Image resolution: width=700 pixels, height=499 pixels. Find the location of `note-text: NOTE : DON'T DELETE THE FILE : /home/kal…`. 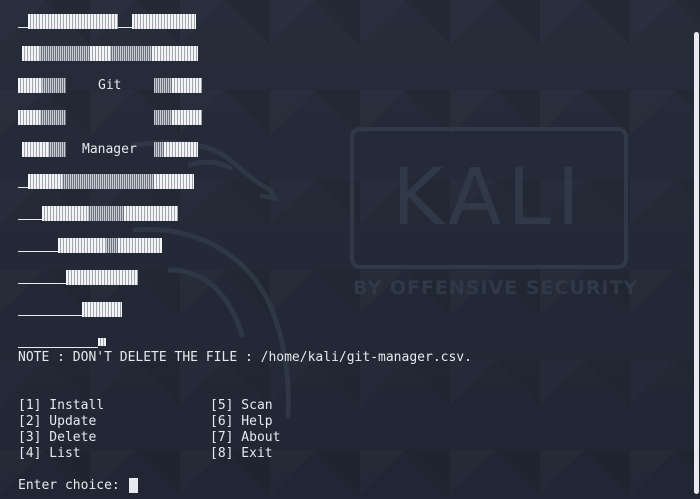

note-text: NOTE : DON'T DELETE THE FILE : /home/kal… is located at coordinates (245, 357).